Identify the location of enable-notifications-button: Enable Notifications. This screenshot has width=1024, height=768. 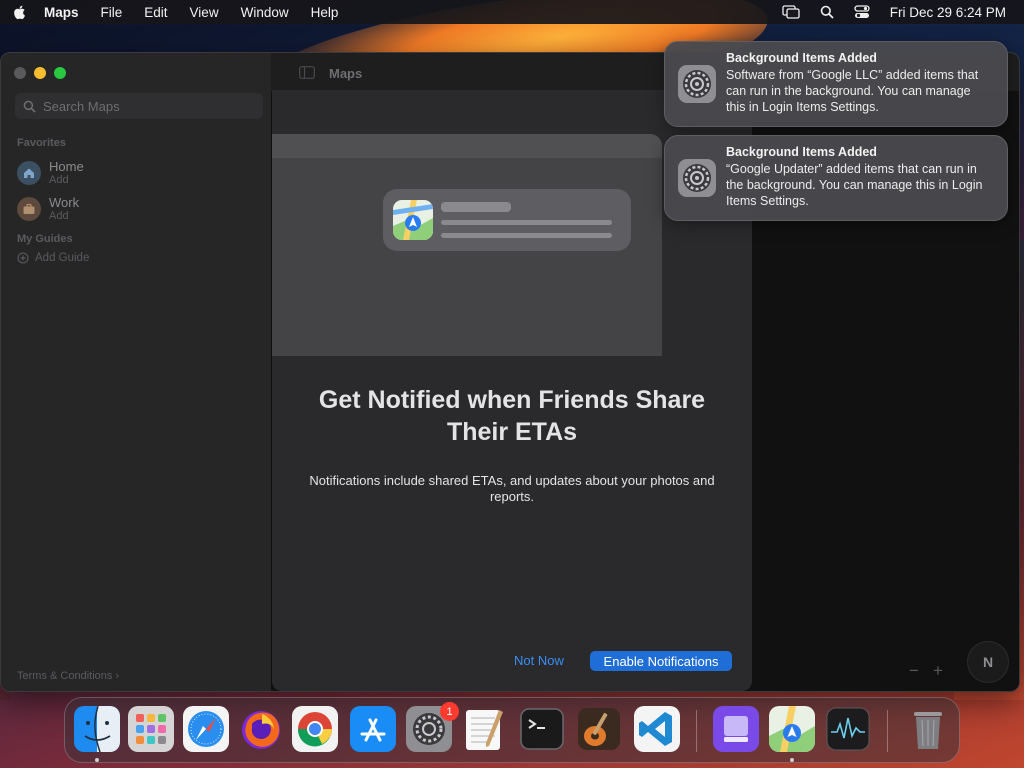
(661, 661).